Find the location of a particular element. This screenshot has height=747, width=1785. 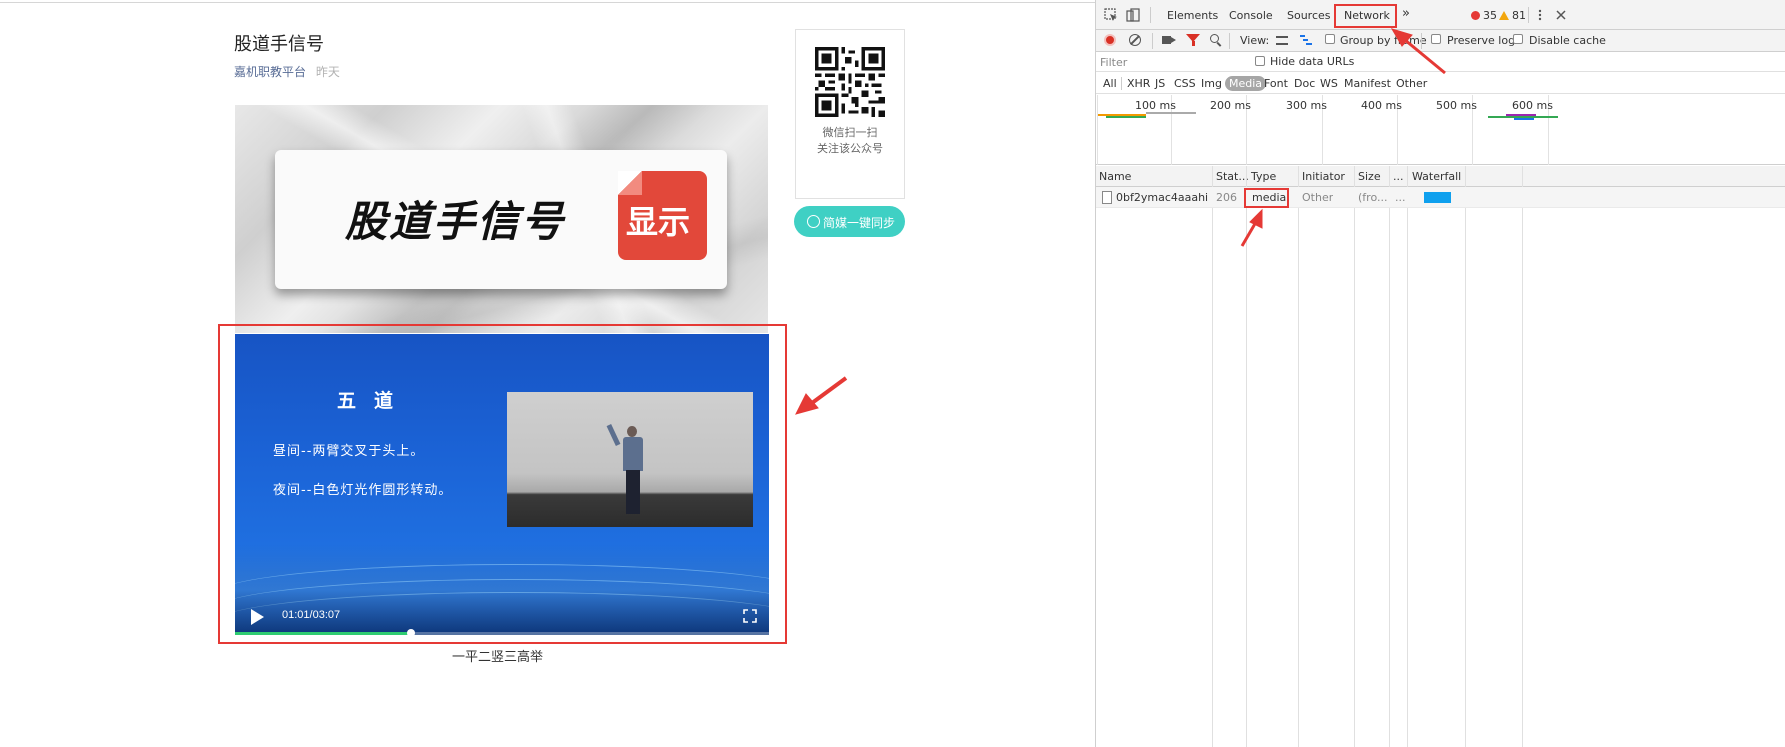

preserve-log-checkbox is located at coordinates (1436, 39).